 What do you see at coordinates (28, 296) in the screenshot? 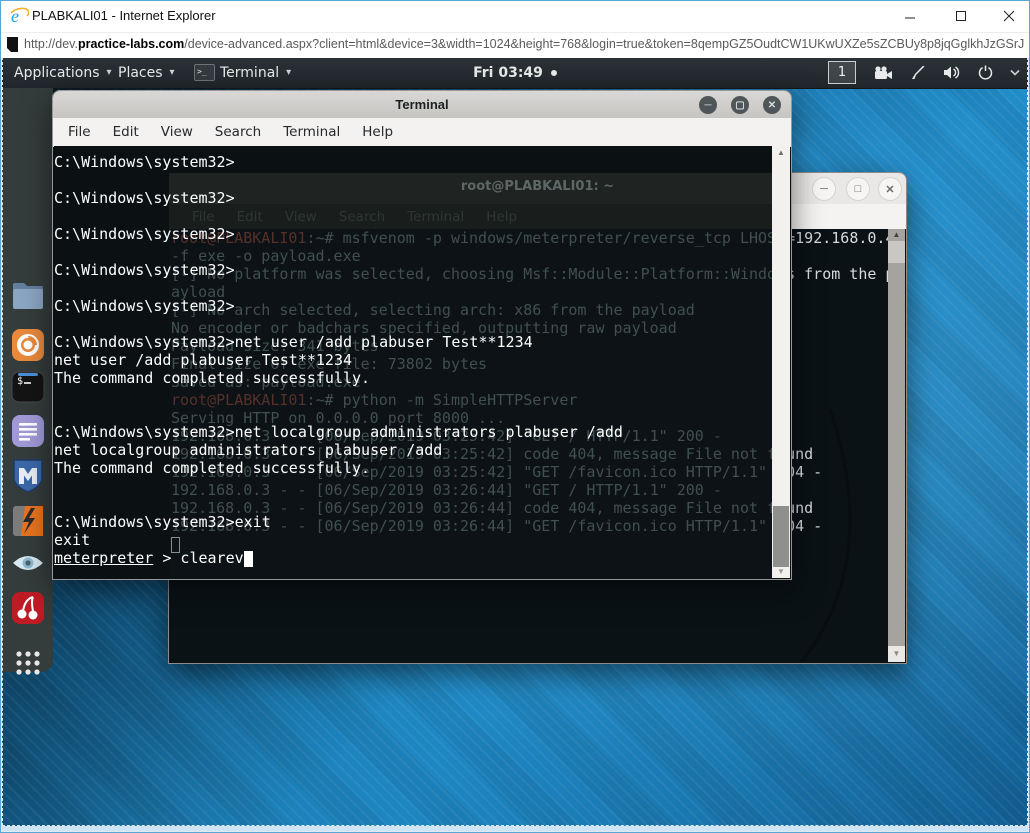
I see `files-icon` at bounding box center [28, 296].